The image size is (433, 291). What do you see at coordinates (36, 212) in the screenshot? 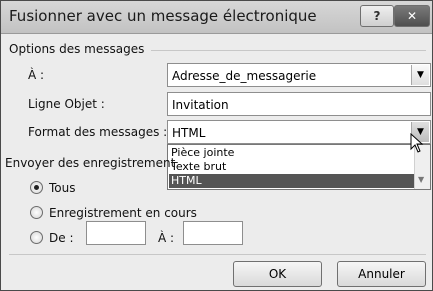
I see `radio-current-record` at bounding box center [36, 212].